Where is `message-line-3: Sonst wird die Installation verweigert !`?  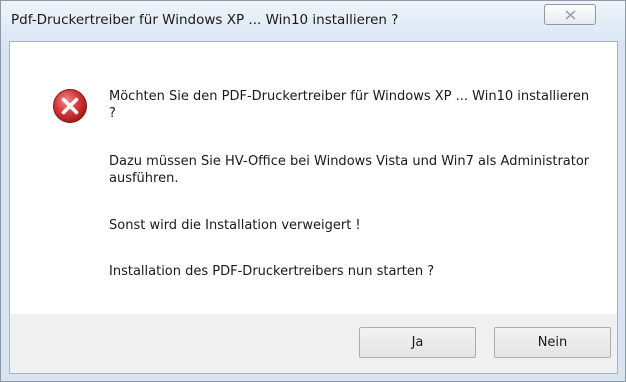
message-line-3: Sonst wird die Installation verweigert ! is located at coordinates (235, 225).